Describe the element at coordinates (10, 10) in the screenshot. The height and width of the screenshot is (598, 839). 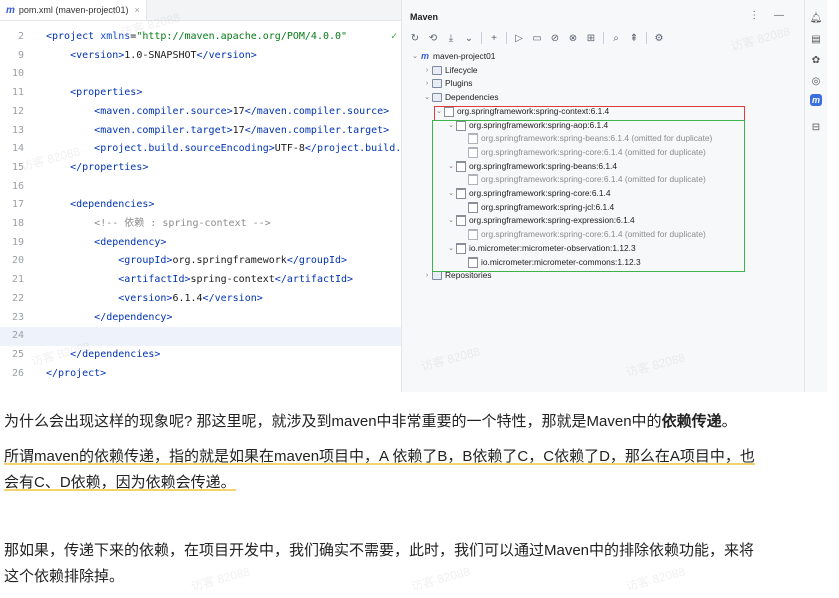
I see `maven-file-icon: m` at that location.